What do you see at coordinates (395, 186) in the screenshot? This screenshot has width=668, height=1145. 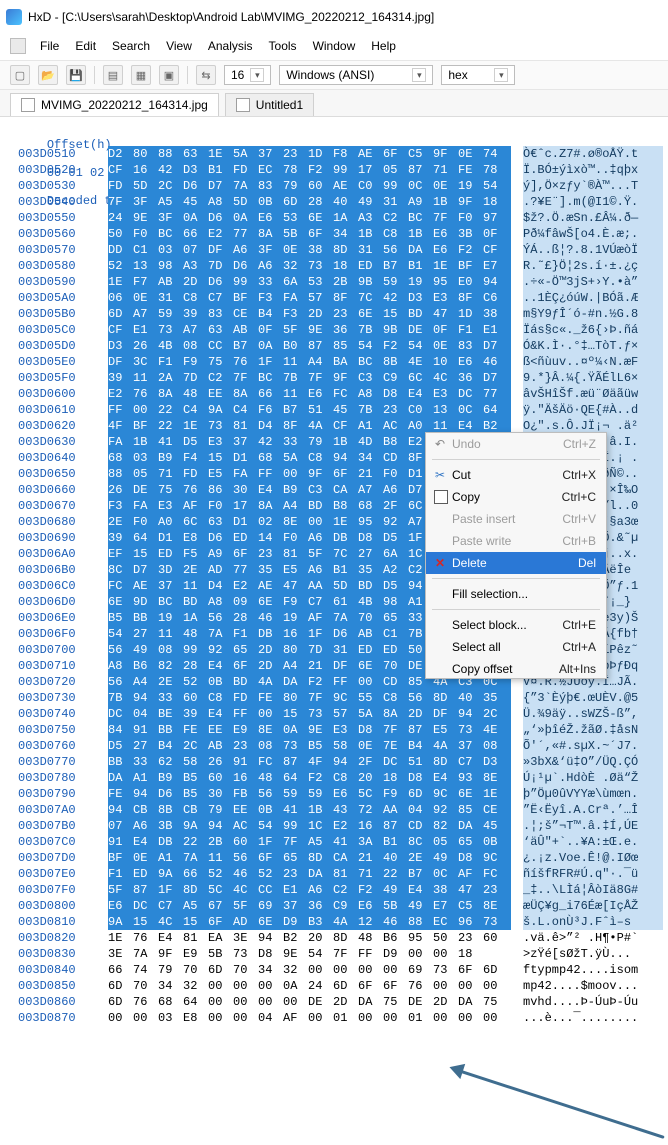 I see `byte: 99` at bounding box center [395, 186].